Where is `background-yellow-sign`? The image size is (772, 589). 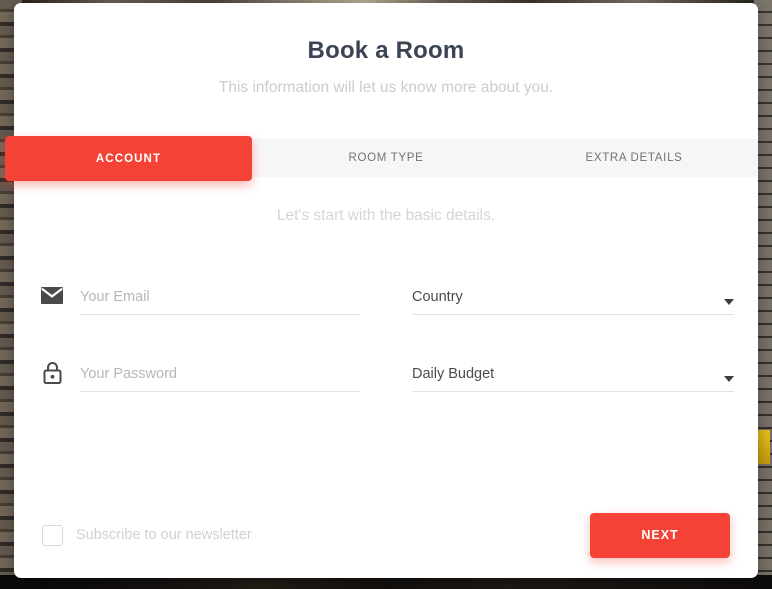
background-yellow-sign is located at coordinates (763, 447).